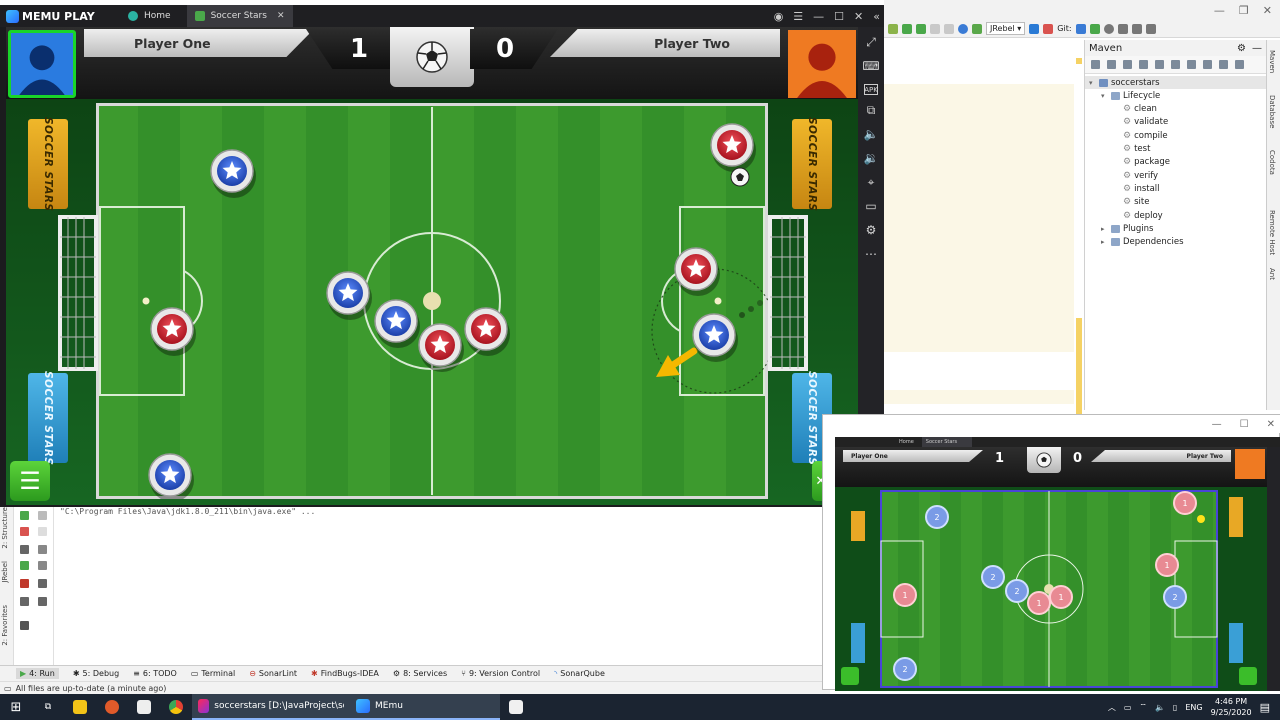  What do you see at coordinates (798, 16) in the screenshot?
I see `menu-icon: ☰` at bounding box center [798, 16].